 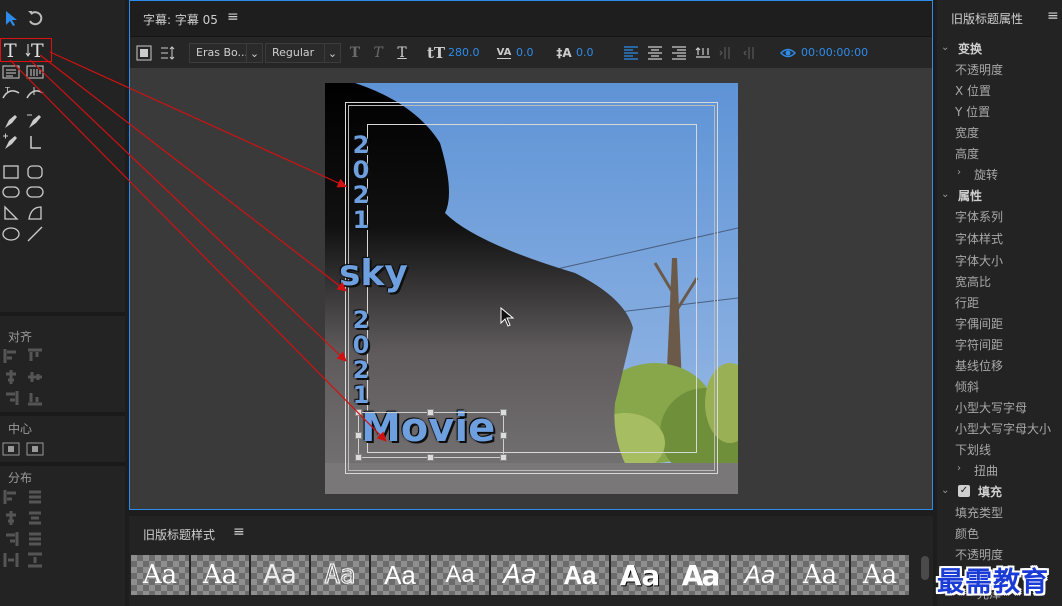 I want to click on pen-tool-icon, so click(x=11, y=121).